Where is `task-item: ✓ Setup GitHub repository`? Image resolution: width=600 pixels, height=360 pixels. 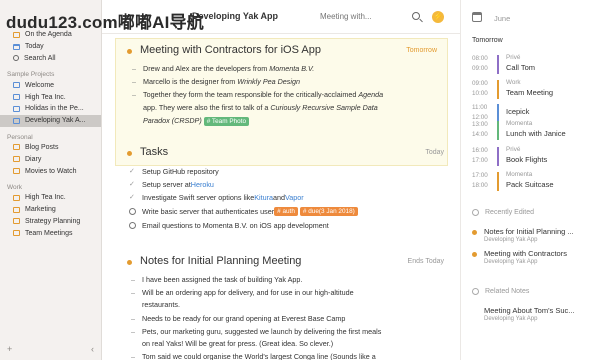 task-item: ✓ Setup GitHub repository is located at coordinates (174, 171).